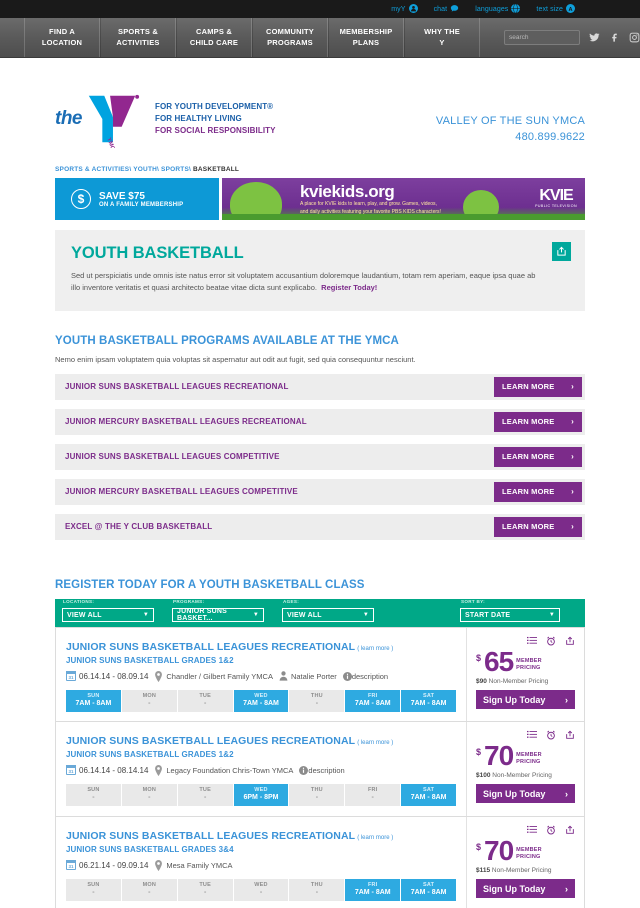 The height and width of the screenshot is (908, 640). I want to click on nav-item-camps-child-care: CAMPS & CHILD CARE, so click(214, 37).